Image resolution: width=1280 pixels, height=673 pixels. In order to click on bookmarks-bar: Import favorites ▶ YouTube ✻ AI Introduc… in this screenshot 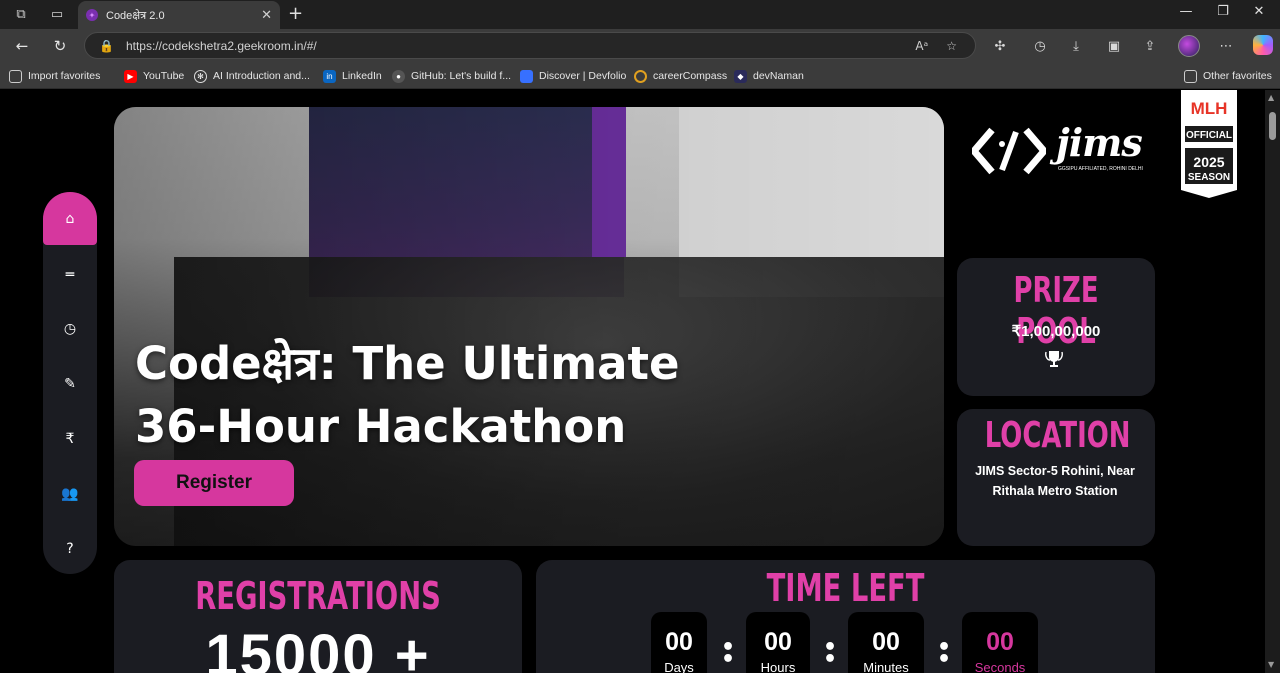, I will do `click(640, 75)`.